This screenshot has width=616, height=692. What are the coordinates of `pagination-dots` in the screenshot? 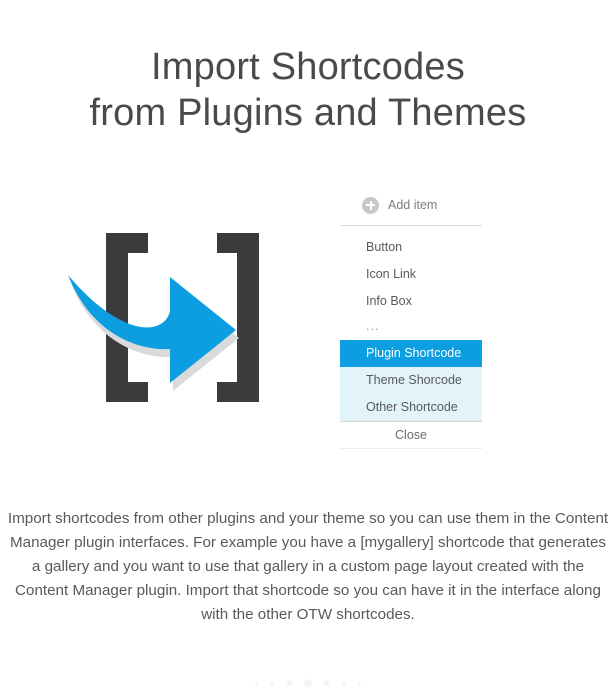 It's located at (308, 683).